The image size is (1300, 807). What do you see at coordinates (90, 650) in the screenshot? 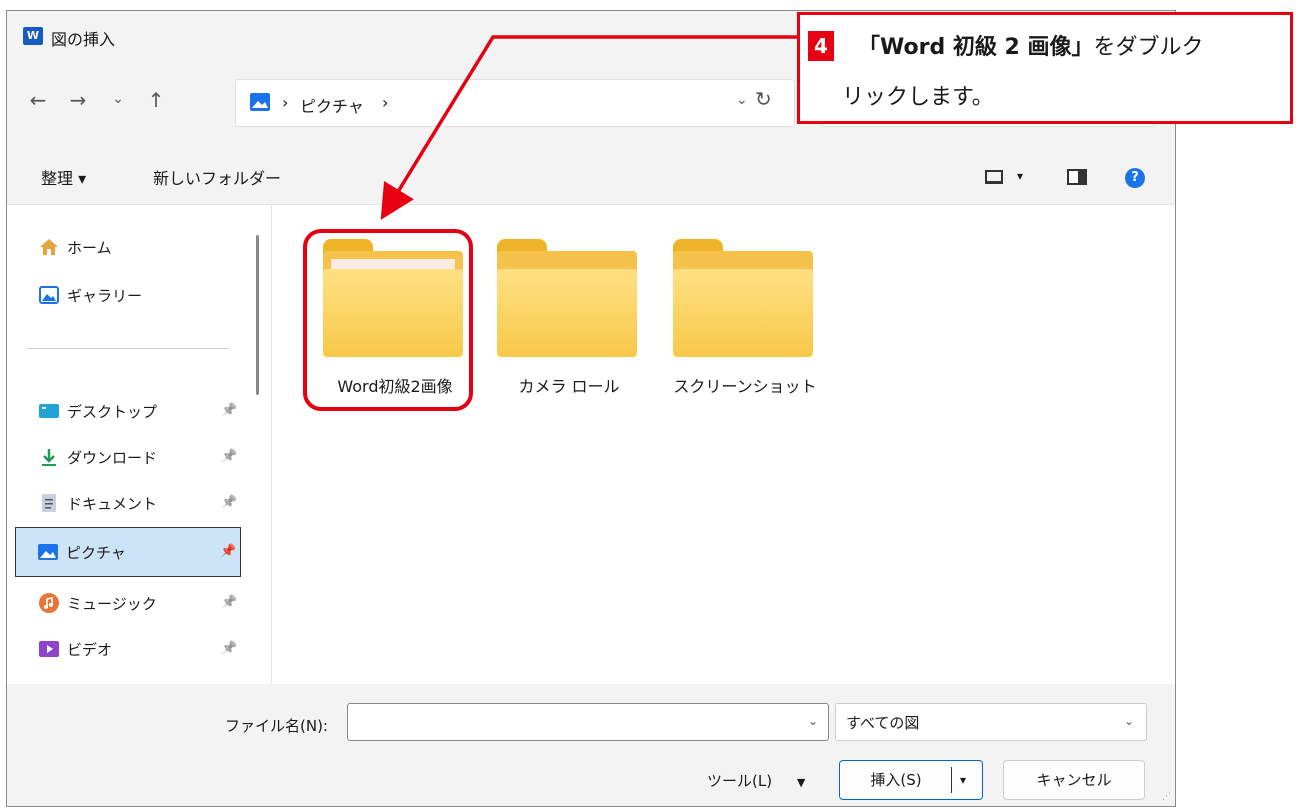
I see `sidebar-item-label: ビデオ` at bounding box center [90, 650].